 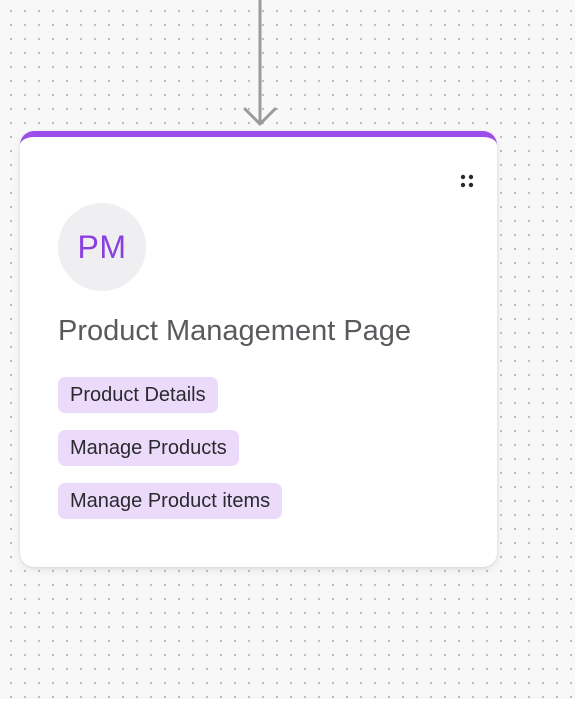 What do you see at coordinates (235, 331) in the screenshot?
I see `node-title: Product Management Page` at bounding box center [235, 331].